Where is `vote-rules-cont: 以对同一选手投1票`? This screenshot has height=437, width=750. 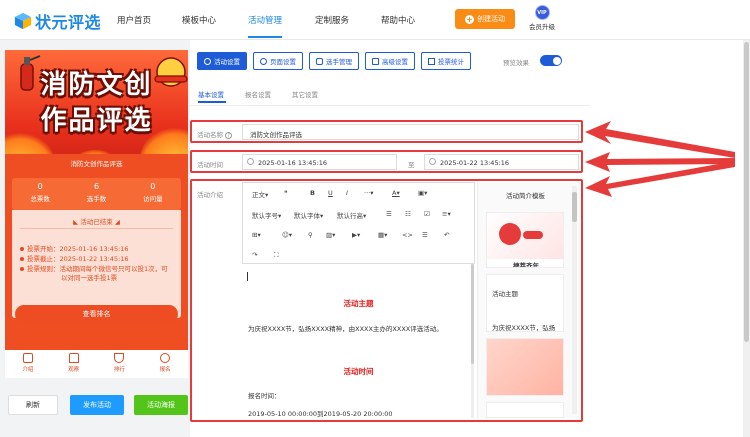
vote-rules-cont: 以对同一选手投1票 is located at coordinates (89, 278).